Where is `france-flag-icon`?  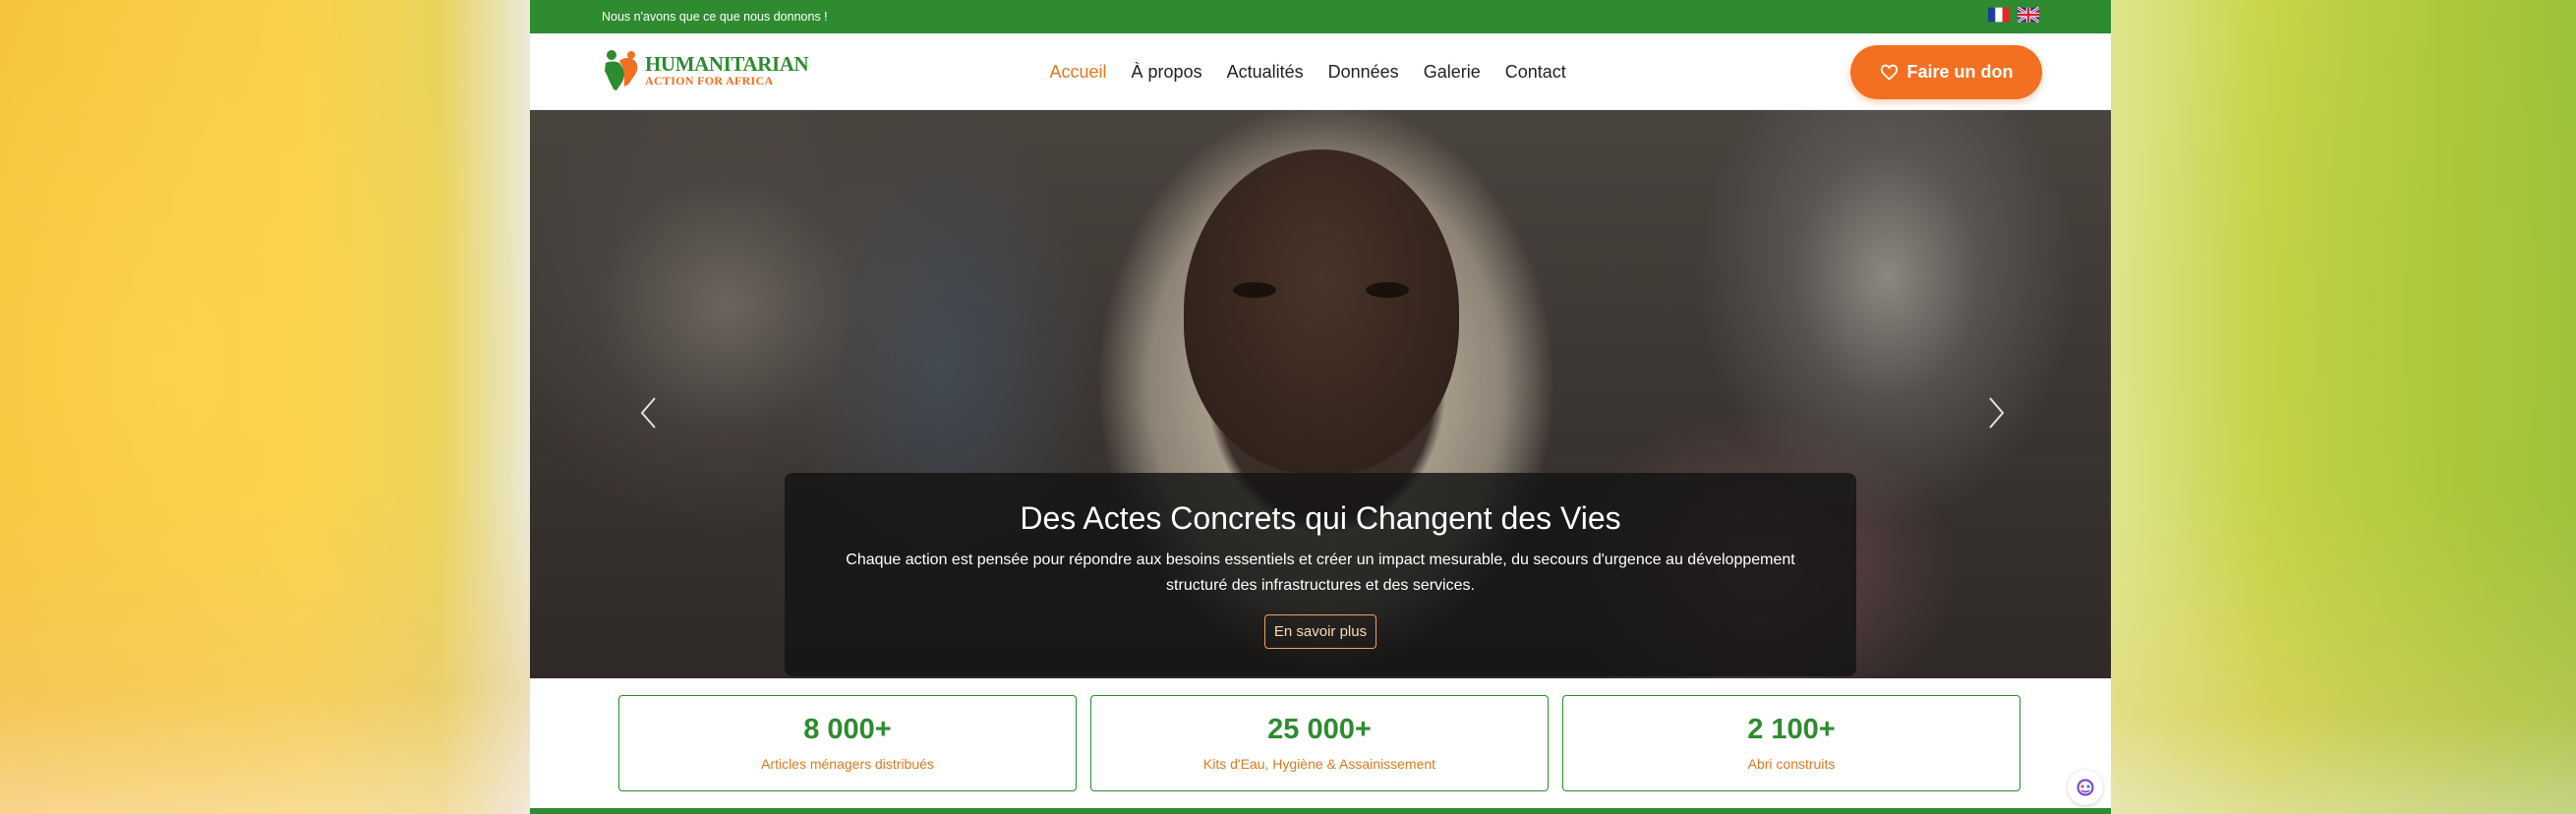
france-flag-icon is located at coordinates (1999, 15).